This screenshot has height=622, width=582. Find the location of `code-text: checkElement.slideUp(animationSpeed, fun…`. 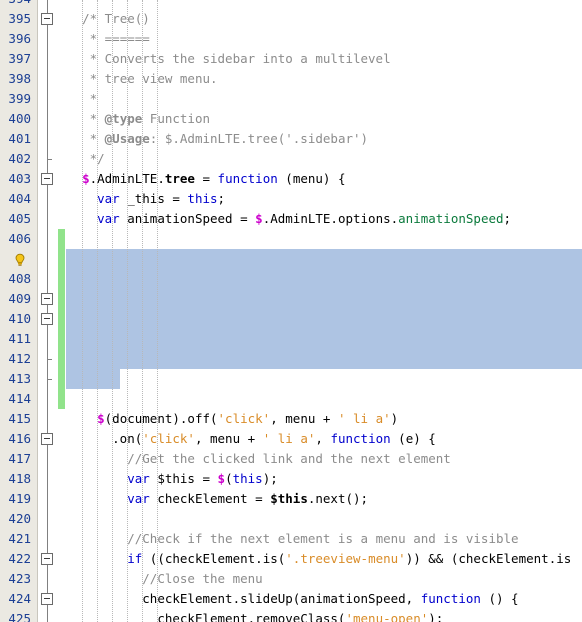

code-text: checkElement.slideUp(animationSpeed, fun… is located at coordinates (292, 599).